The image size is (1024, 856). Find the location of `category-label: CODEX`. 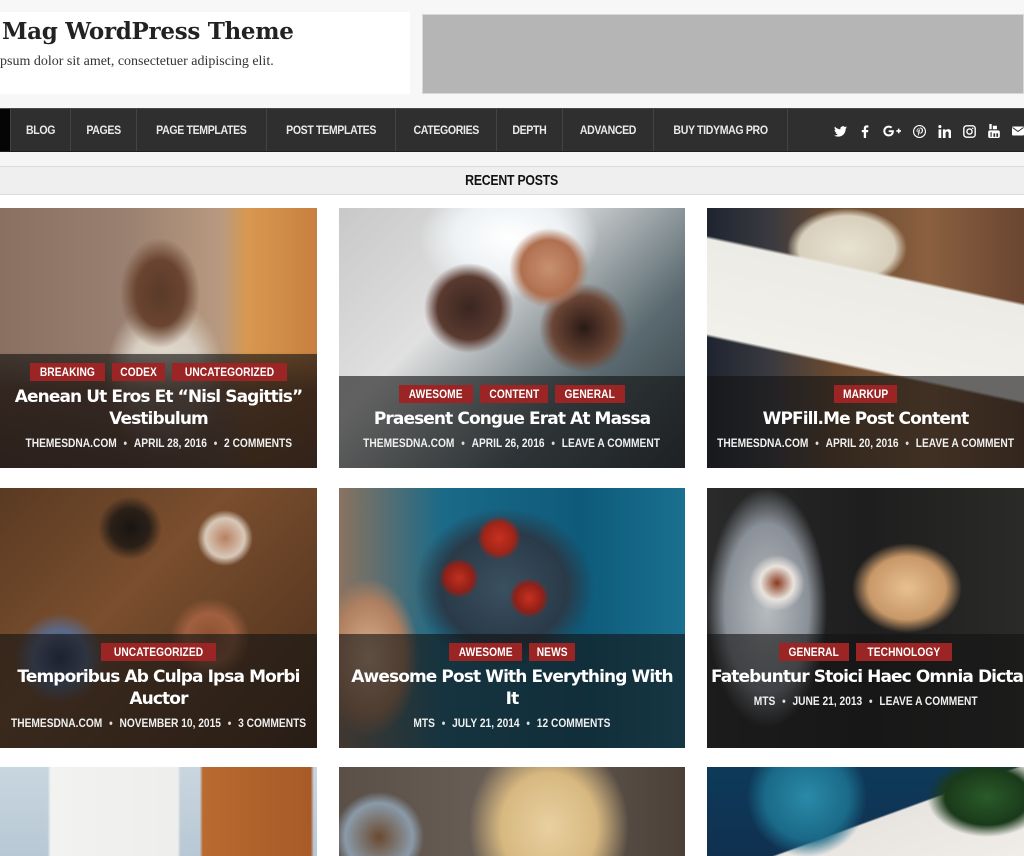

category-label: CODEX is located at coordinates (138, 372).